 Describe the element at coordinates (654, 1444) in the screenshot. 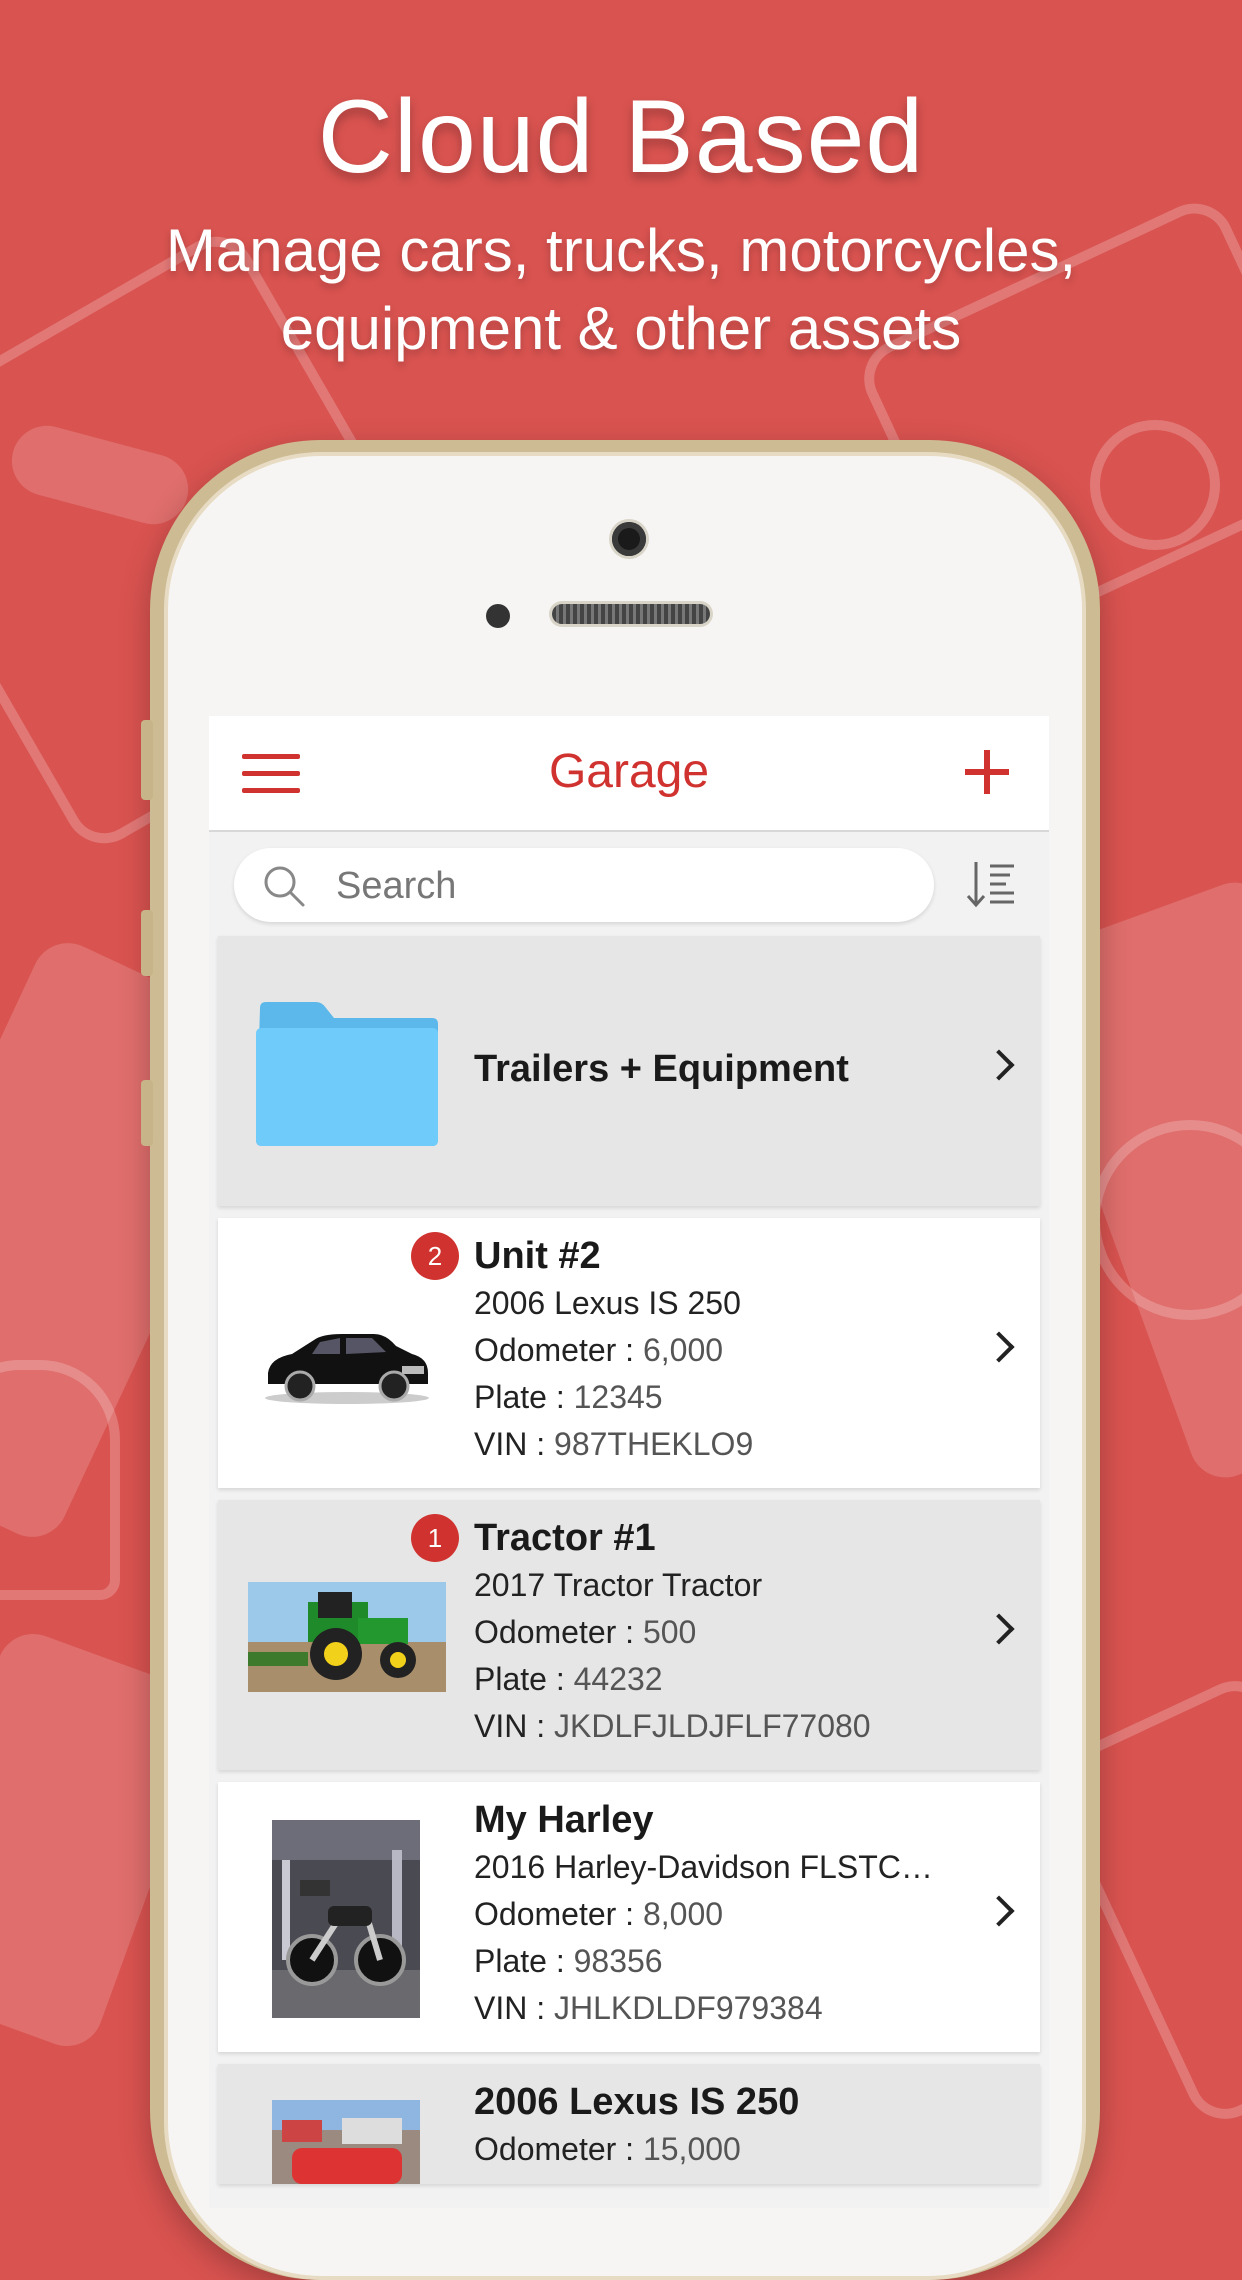

I see `vin-value: 987THEKLO9` at that location.